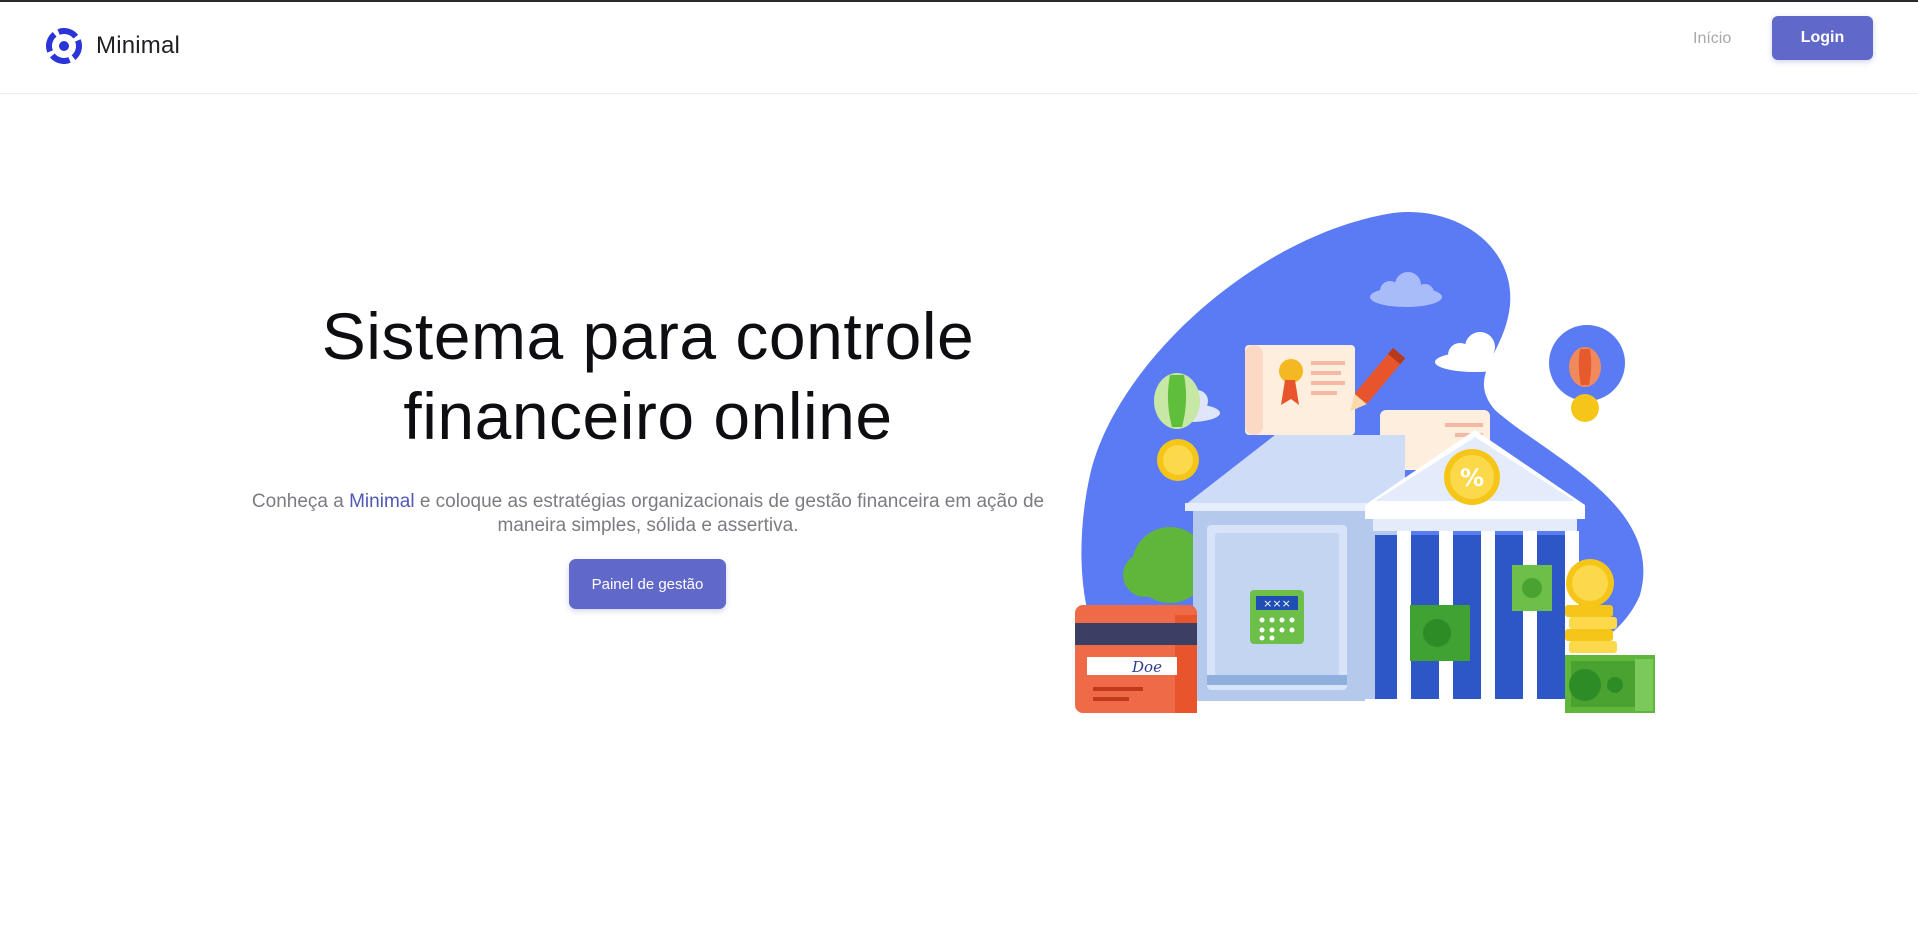 The width and height of the screenshot is (1918, 932). What do you see at coordinates (1822, 38) in the screenshot?
I see `login-button: Login` at bounding box center [1822, 38].